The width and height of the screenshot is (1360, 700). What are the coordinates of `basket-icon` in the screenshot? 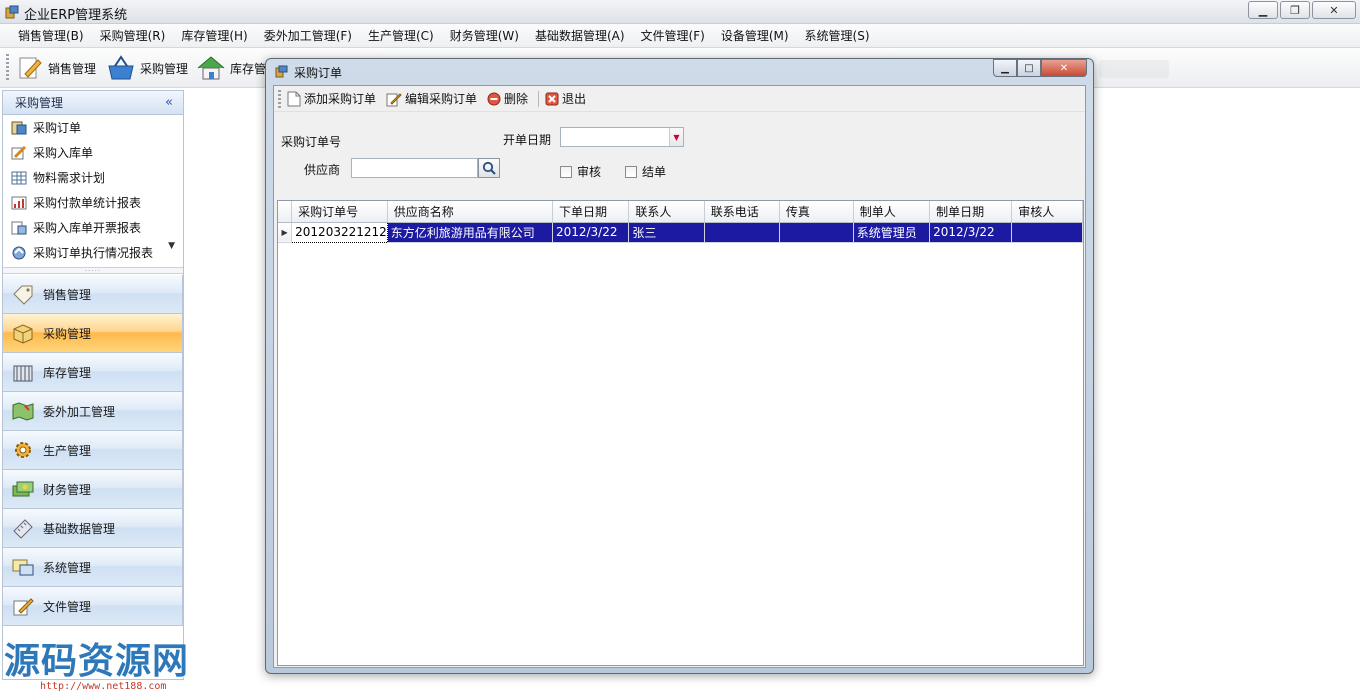 It's located at (121, 67).